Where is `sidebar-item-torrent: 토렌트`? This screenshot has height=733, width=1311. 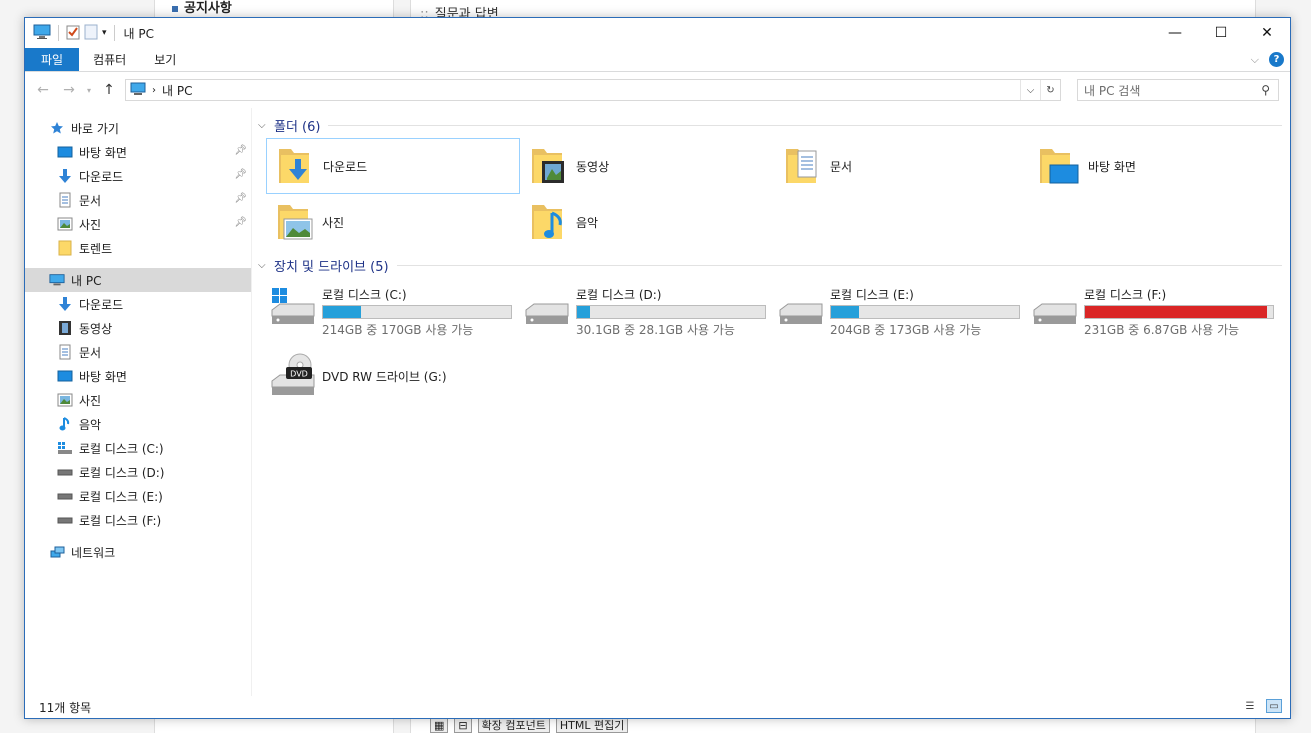
sidebar-item-torrent: 토렌트 is located at coordinates (138, 248).